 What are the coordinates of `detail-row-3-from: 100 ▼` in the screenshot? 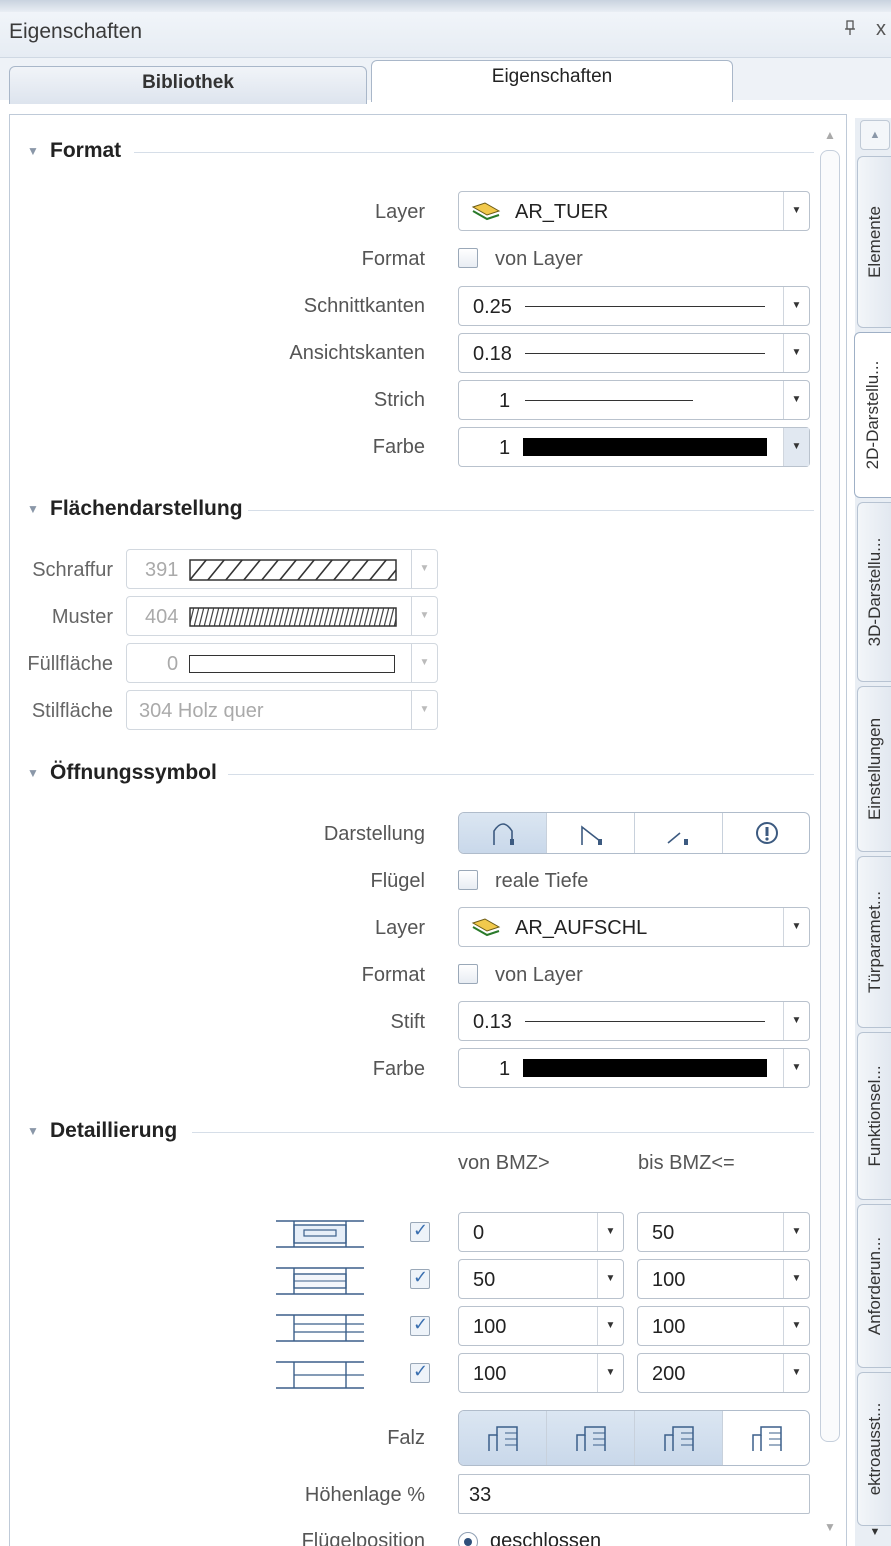 It's located at (541, 1326).